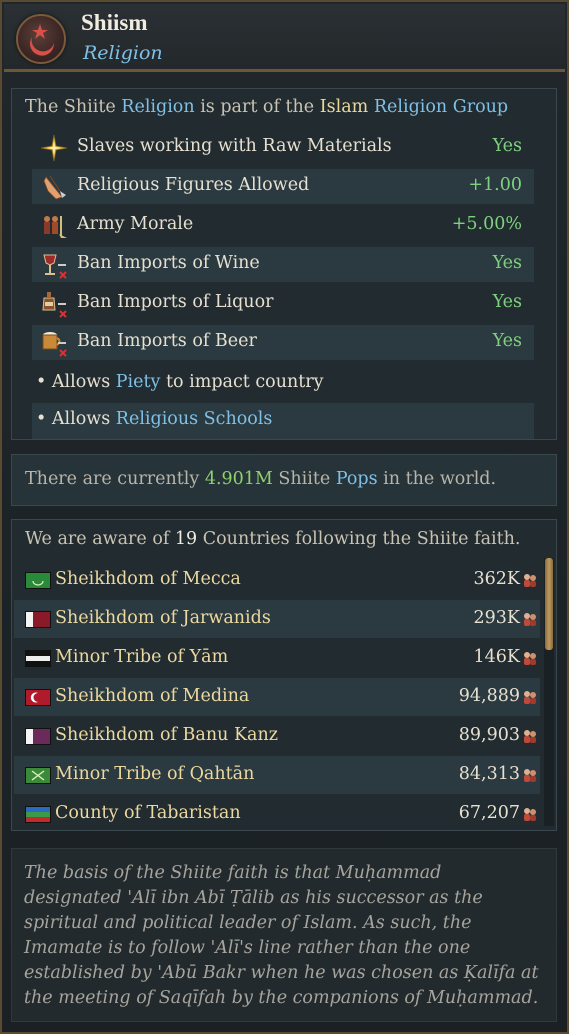  I want to click on country-pops: 362K, so click(496, 579).